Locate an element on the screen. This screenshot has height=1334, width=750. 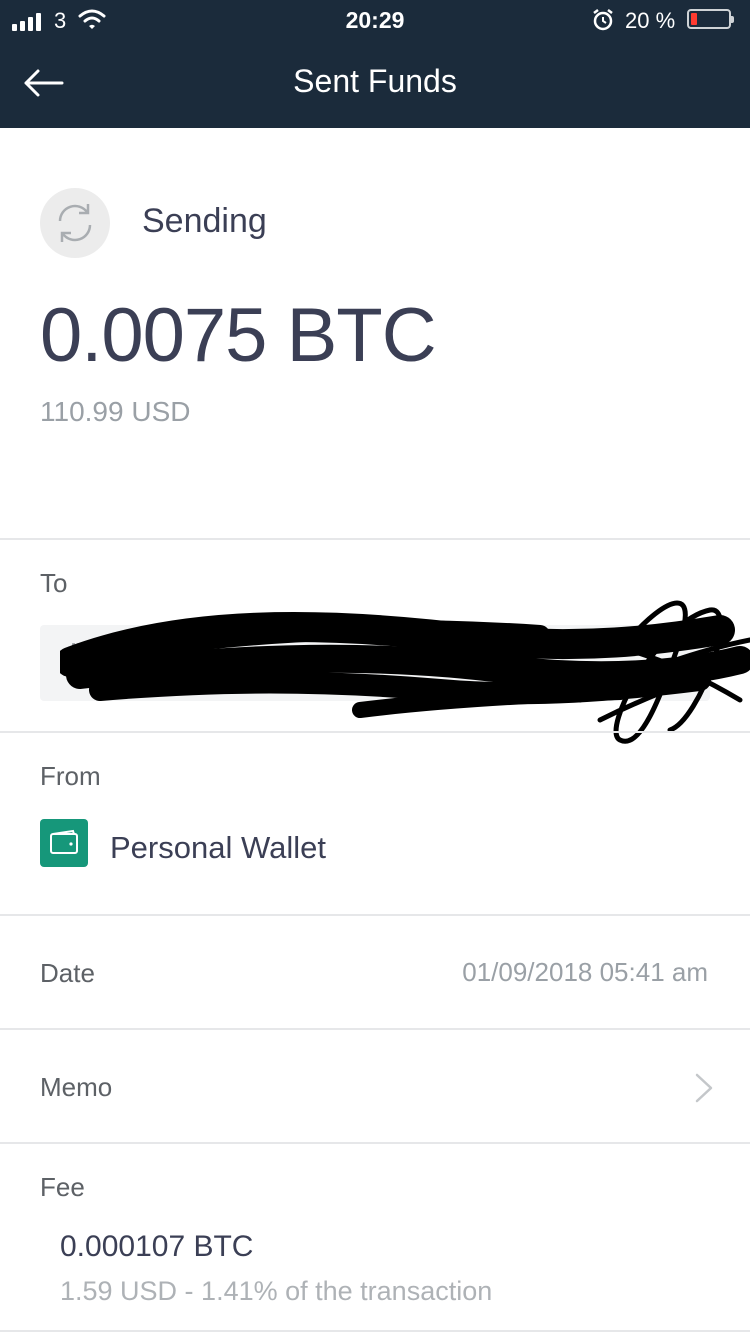
page-title: Sent Funds is located at coordinates (375, 81).